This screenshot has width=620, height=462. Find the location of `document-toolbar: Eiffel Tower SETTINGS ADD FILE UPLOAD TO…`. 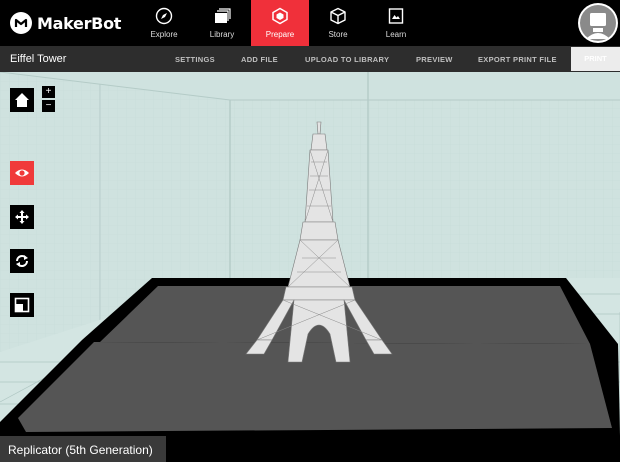

document-toolbar: Eiffel Tower SETTINGS ADD FILE UPLOAD TO… is located at coordinates (310, 59).